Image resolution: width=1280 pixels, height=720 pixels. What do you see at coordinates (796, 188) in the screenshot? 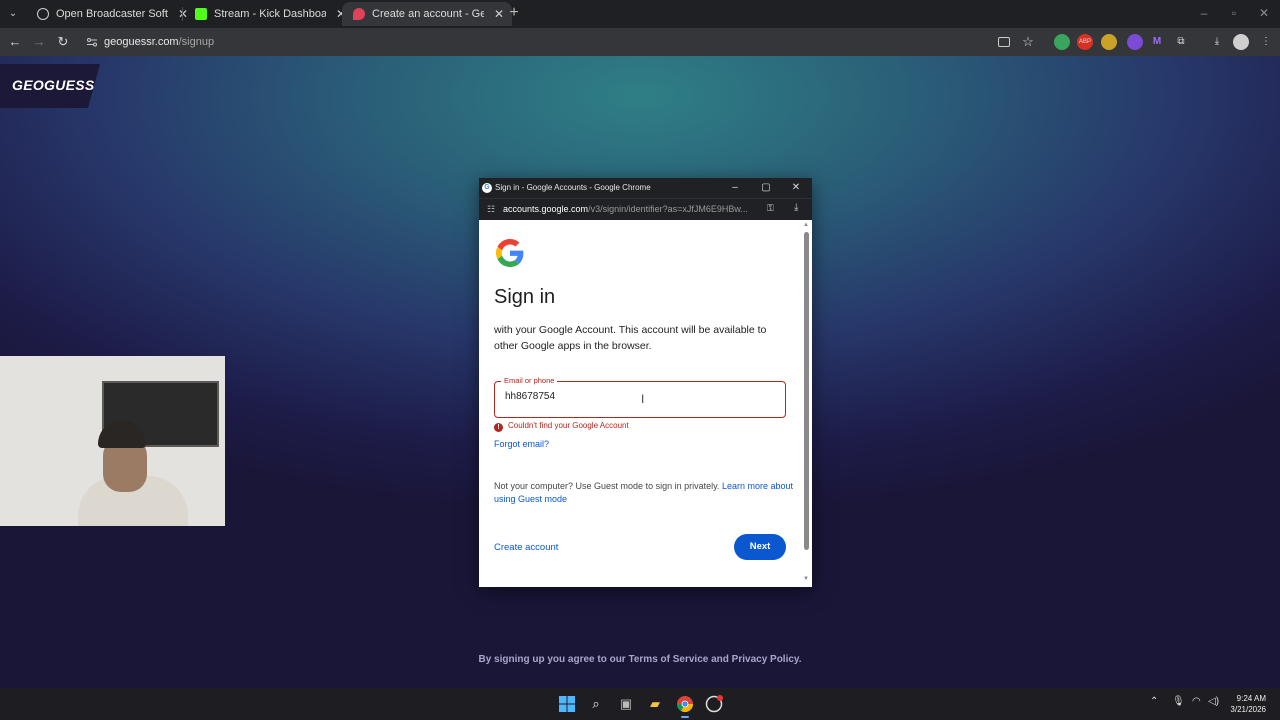
I see `close-icon: ✕` at bounding box center [796, 188].